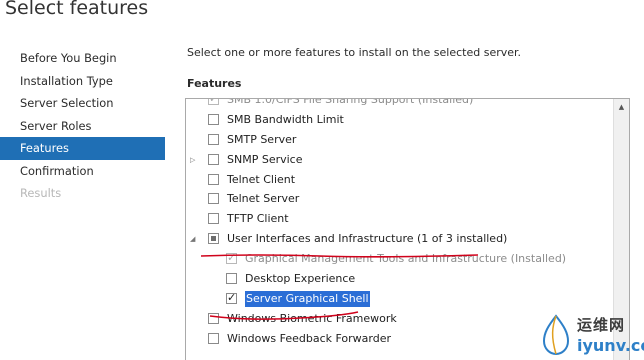  I want to click on feature-row: Telnet Client, so click(399, 181).